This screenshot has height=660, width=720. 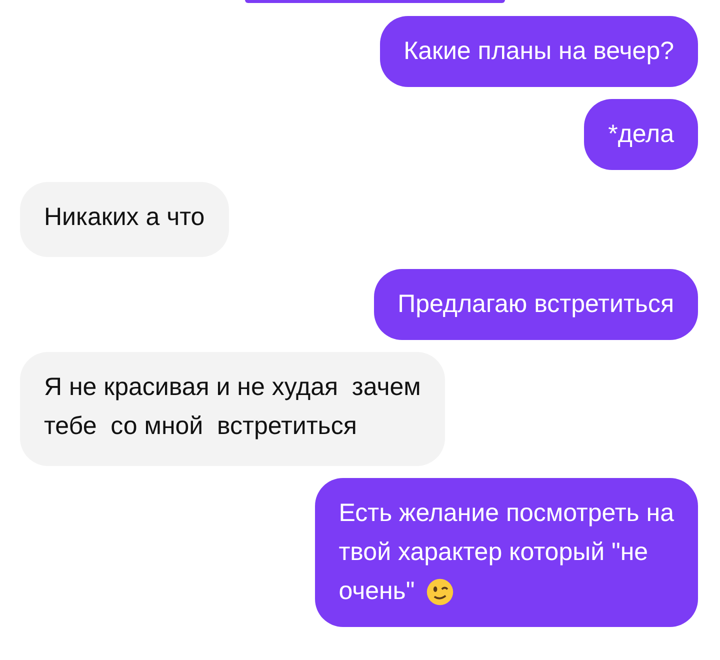 I want to click on message-text: Я не красивая и не худая зачем, so click(x=232, y=387).